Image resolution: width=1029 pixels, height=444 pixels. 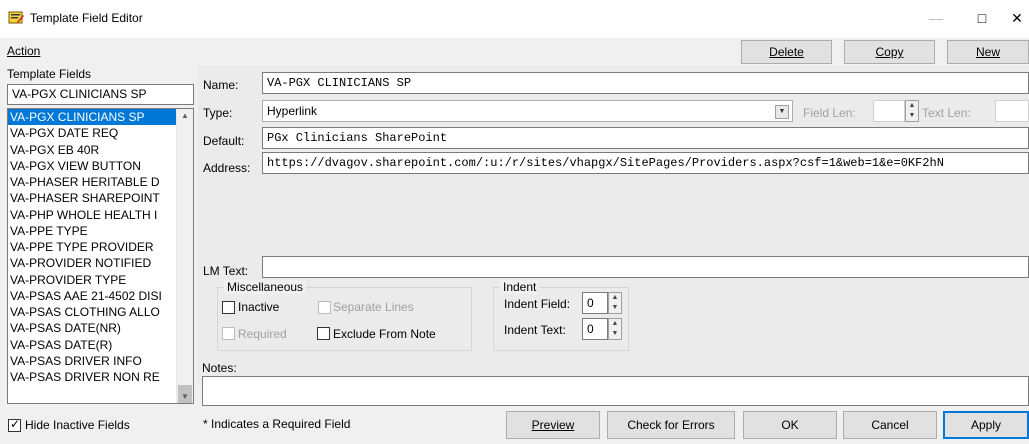 What do you see at coordinates (227, 168) in the screenshot?
I see `address-label: Address:` at bounding box center [227, 168].